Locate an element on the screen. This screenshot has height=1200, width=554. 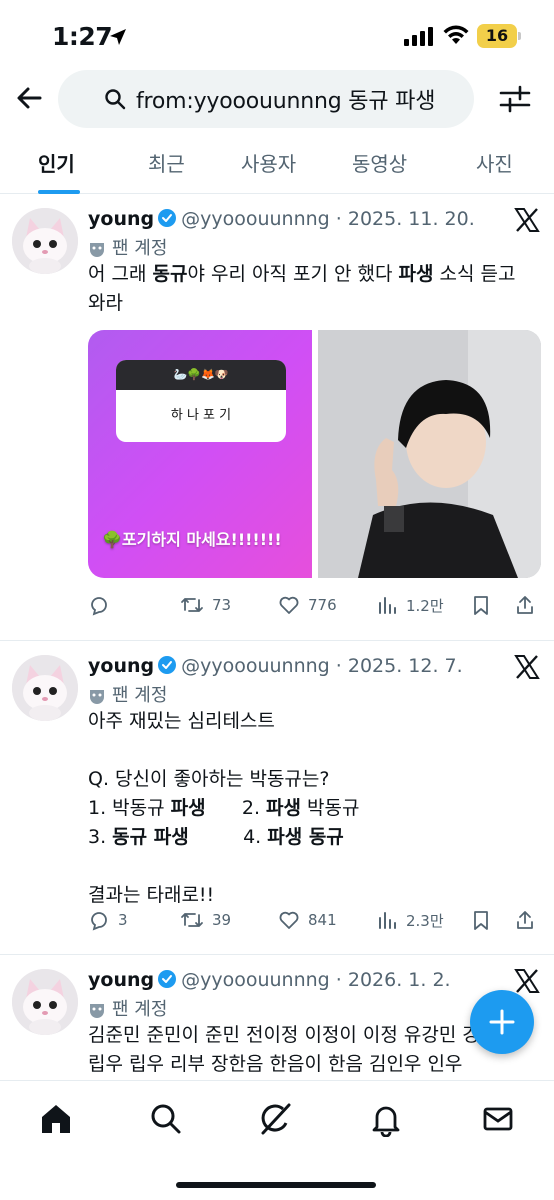
battery-indicator: 16 is located at coordinates (497, 36).